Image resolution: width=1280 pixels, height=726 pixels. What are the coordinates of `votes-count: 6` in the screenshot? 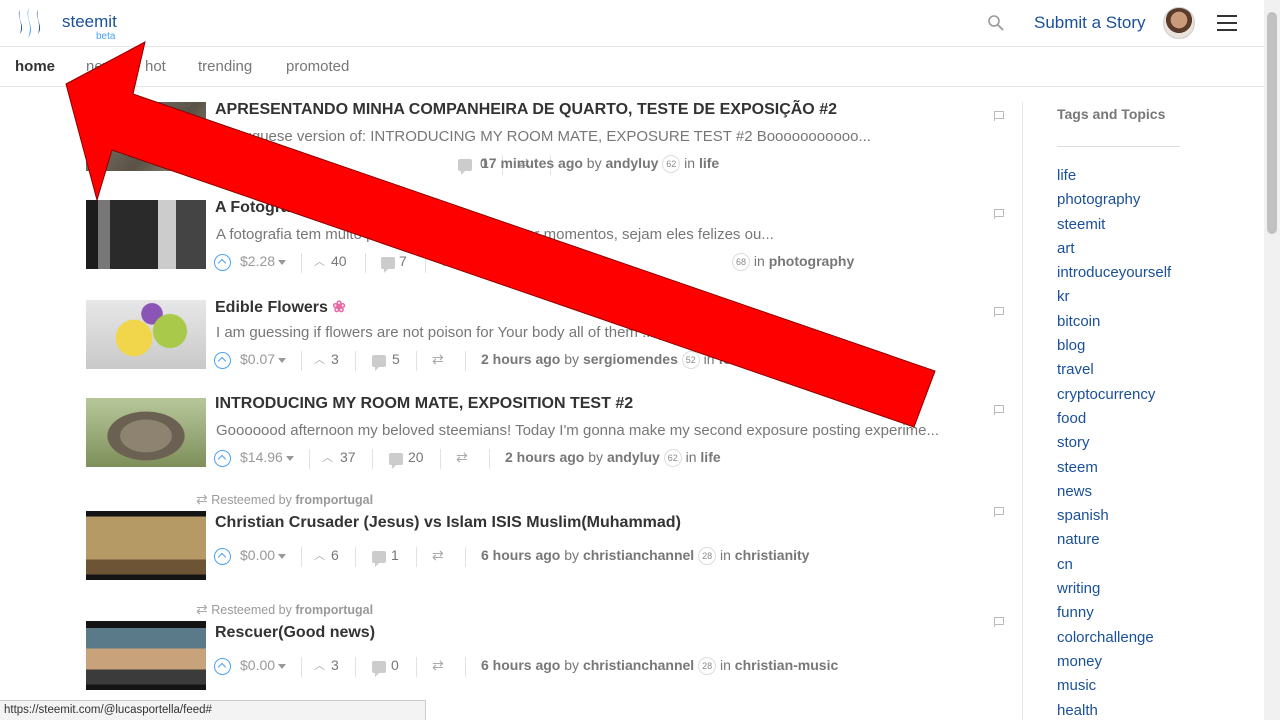 It's located at (335, 555).